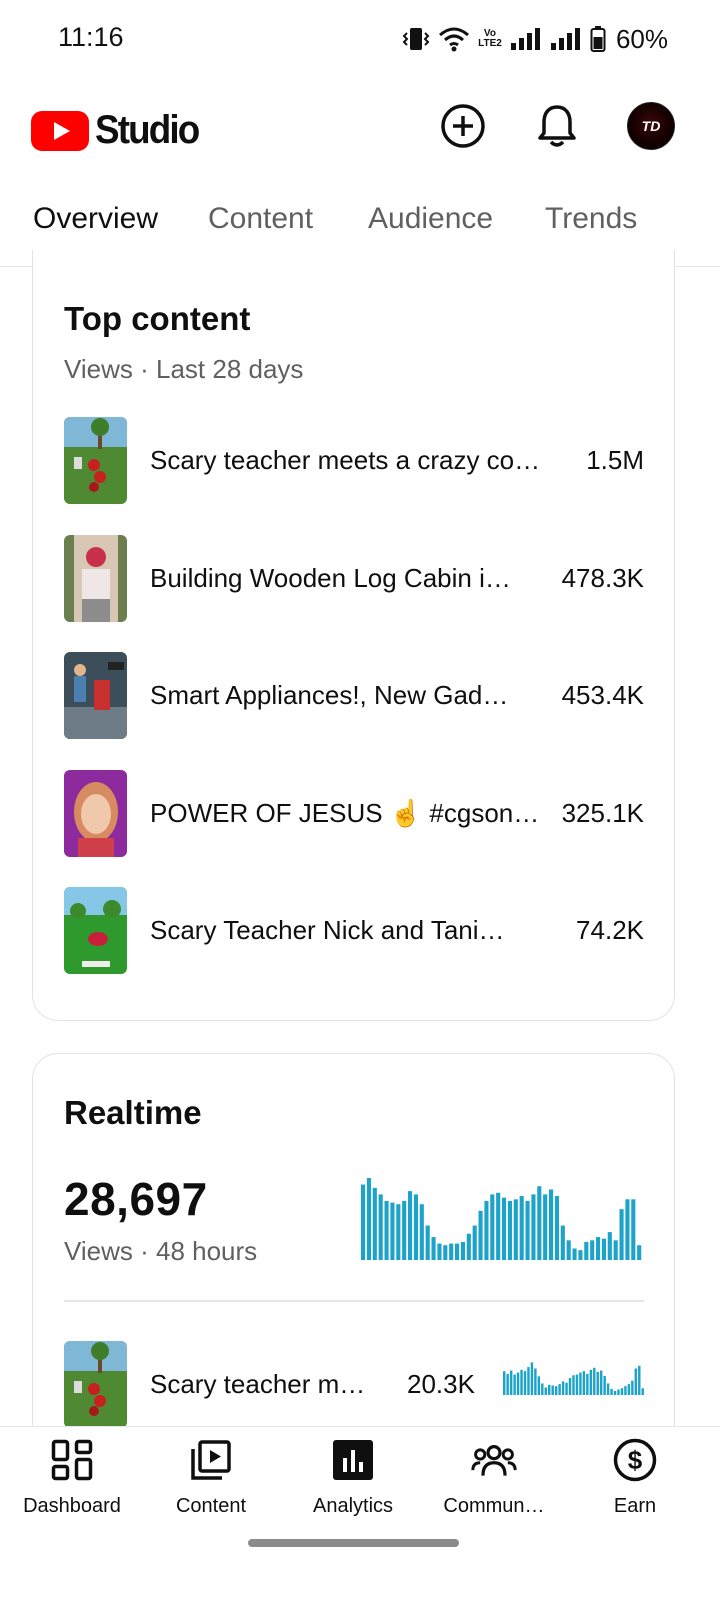 The image size is (720, 1600). I want to click on logo-text: Studio, so click(147, 130).